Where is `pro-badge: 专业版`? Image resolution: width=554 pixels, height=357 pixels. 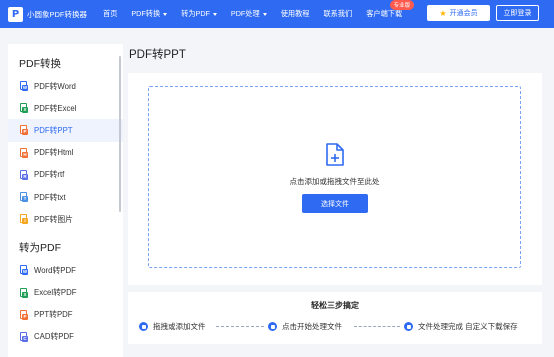
pro-badge: 专业版 is located at coordinates (402, 5).